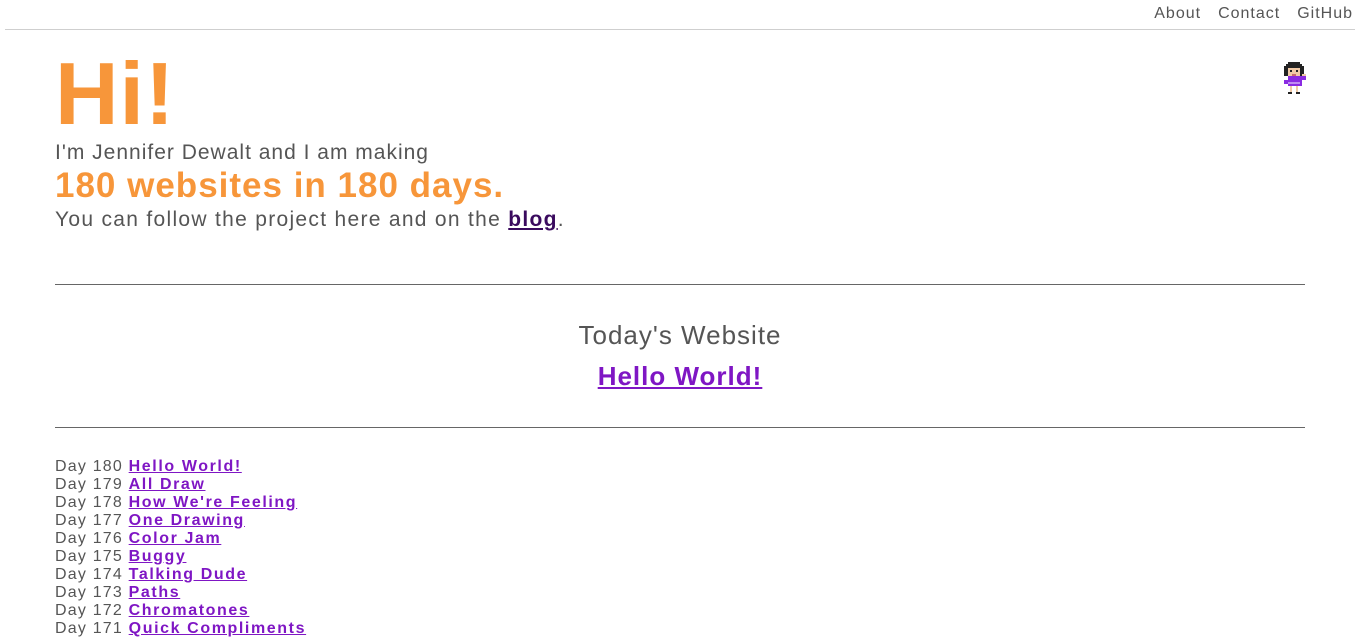 Image resolution: width=1360 pixels, height=639 pixels. I want to click on day-number: Day 173, so click(89, 592).